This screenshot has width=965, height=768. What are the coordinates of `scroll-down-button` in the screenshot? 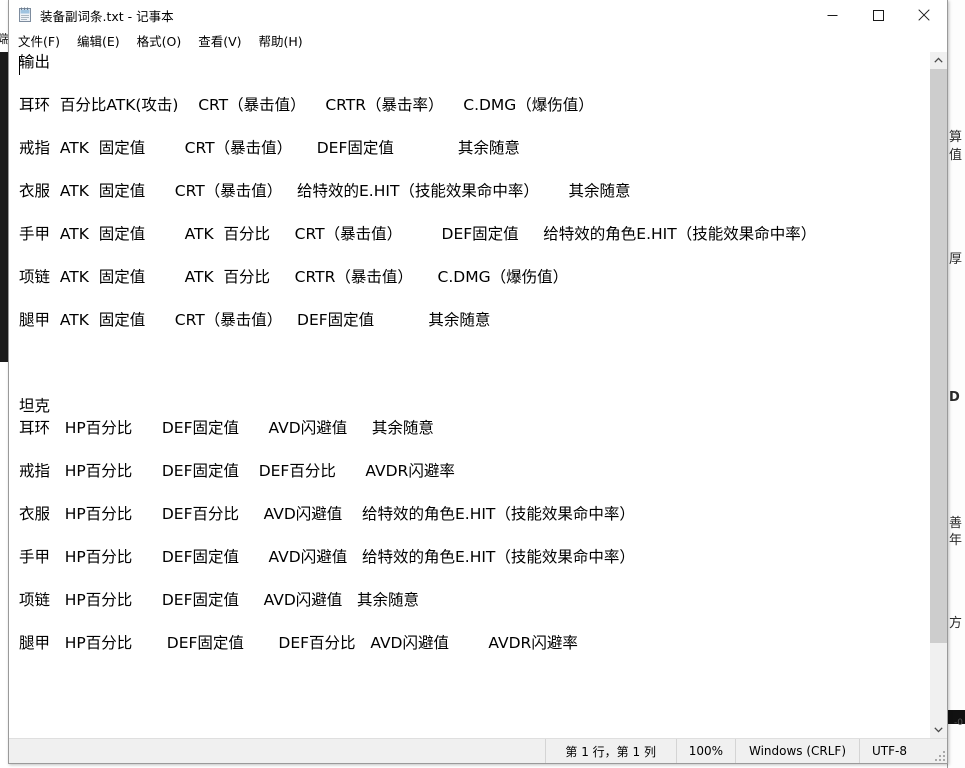 It's located at (938, 729).